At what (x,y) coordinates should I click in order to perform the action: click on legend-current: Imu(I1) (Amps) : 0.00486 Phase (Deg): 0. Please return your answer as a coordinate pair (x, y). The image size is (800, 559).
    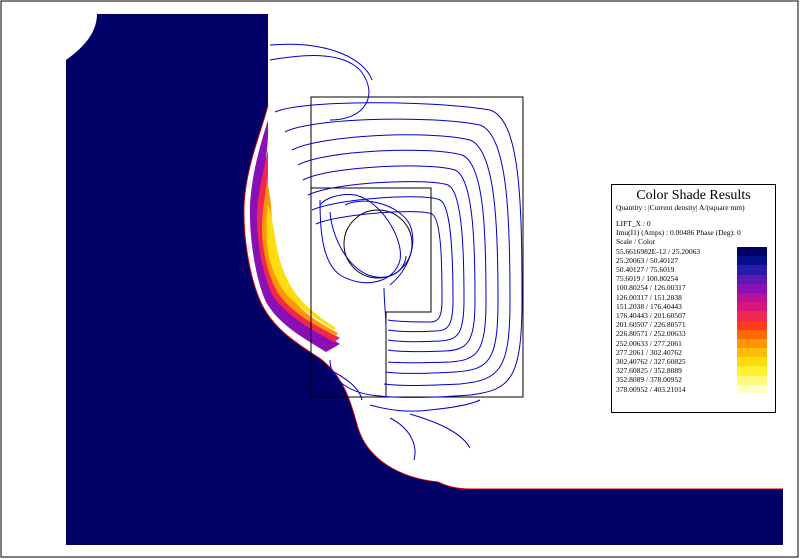
    Looking at the image, I should click on (678, 233).